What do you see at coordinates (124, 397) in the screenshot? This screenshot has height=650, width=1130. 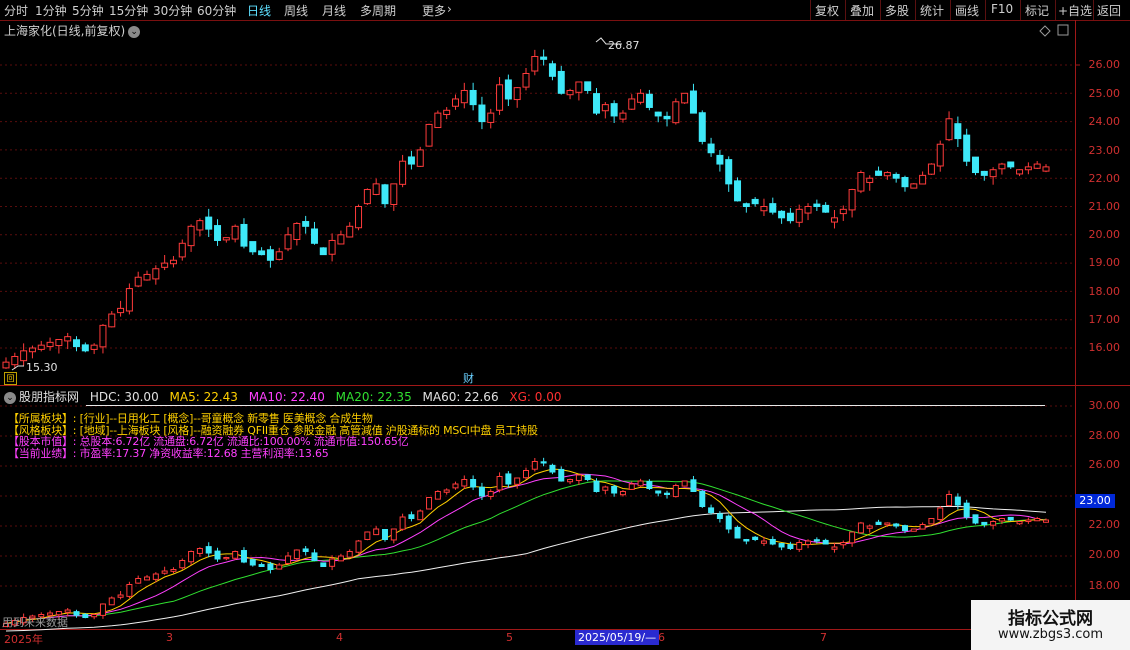 I see `hdc-value: HDC: 30.00` at bounding box center [124, 397].